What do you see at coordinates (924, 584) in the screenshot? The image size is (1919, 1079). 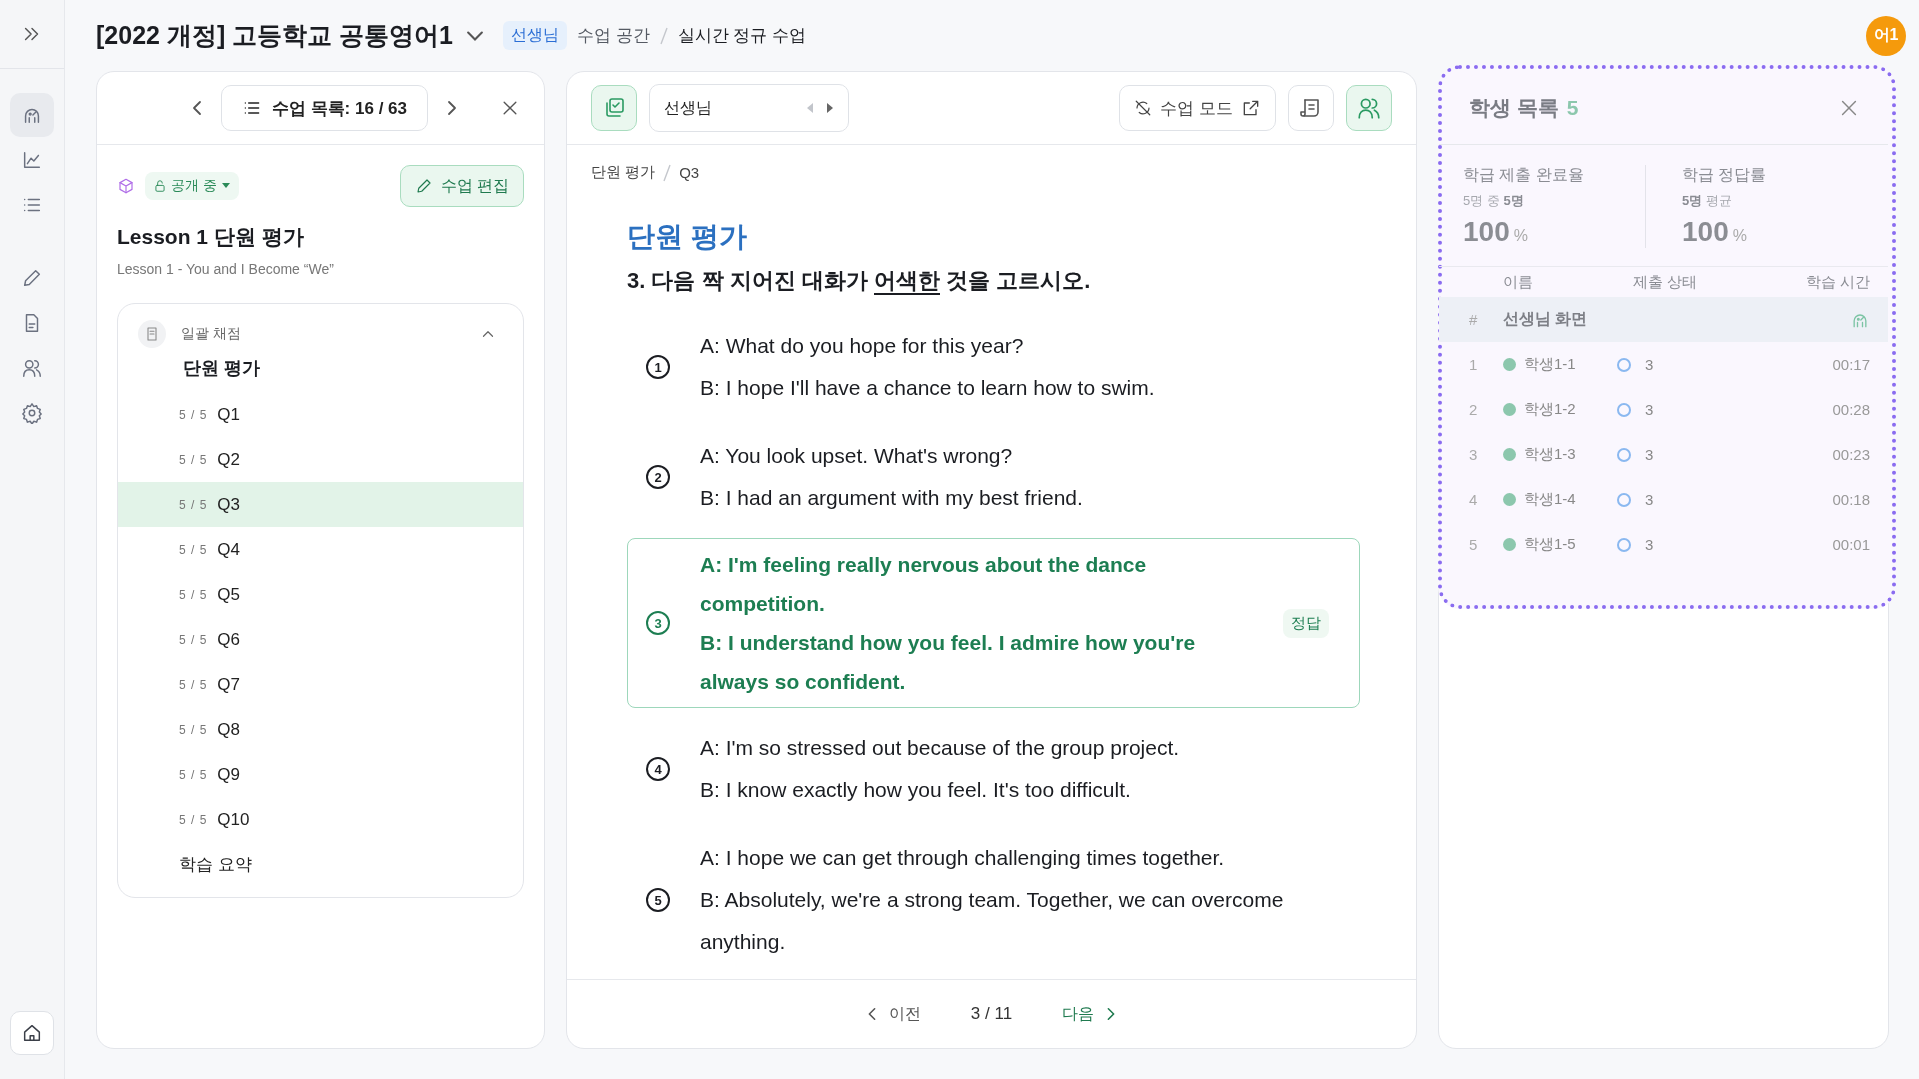 I see `dialogue-line: A: I'm feeling really nervous about the dance competition.` at bounding box center [924, 584].